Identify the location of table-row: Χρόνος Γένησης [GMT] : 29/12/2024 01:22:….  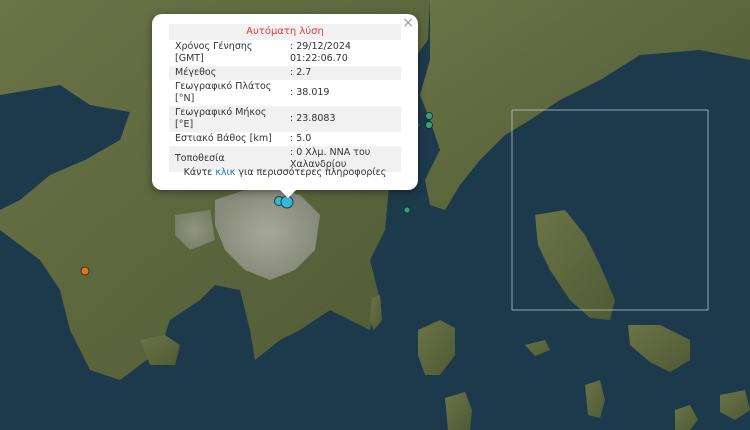
(285, 53).